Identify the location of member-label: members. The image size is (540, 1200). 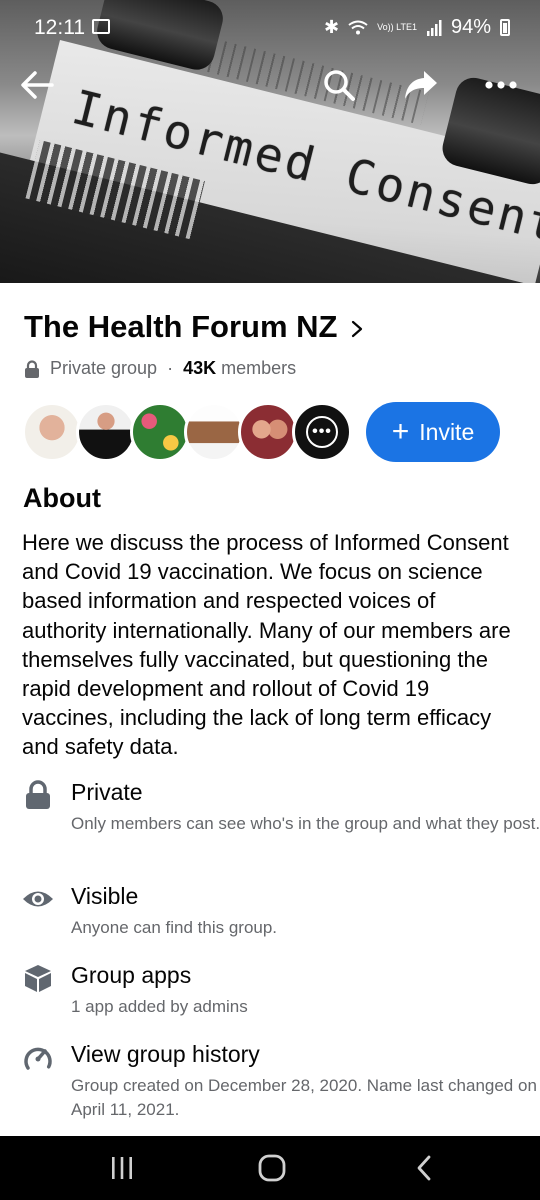
(259, 368).